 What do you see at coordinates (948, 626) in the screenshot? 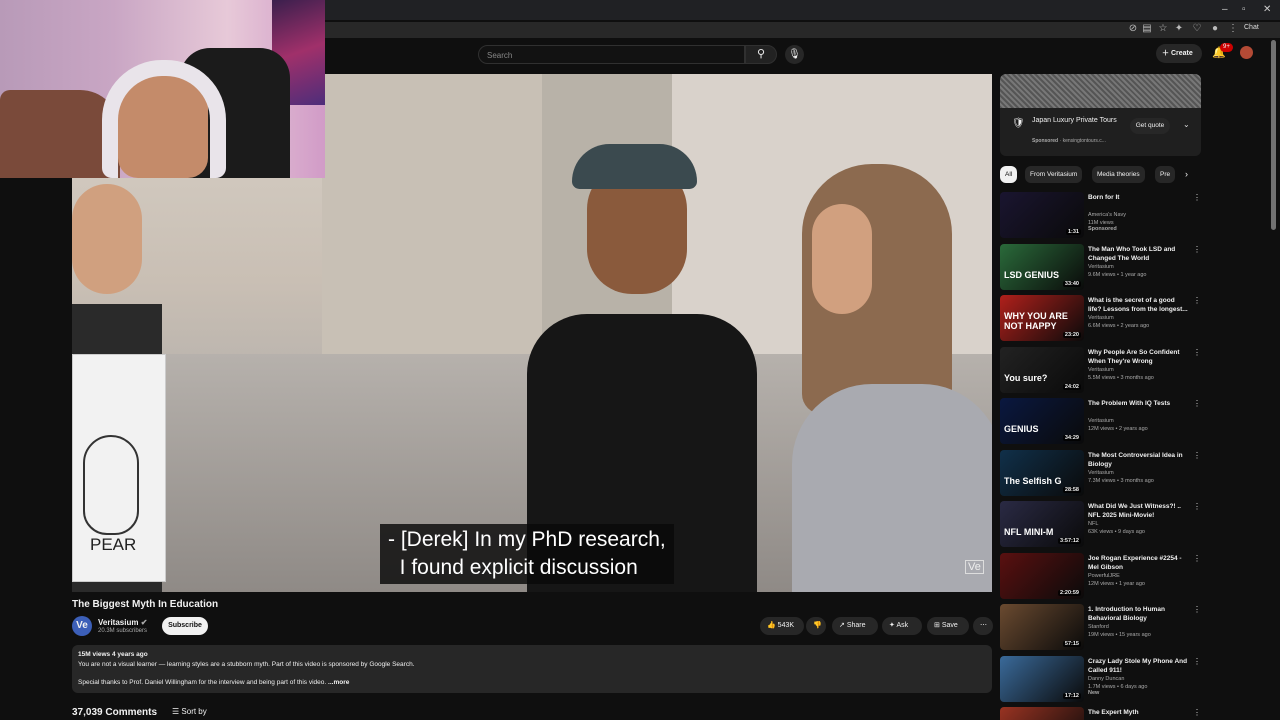
I see `save-button: ⊞ Save` at bounding box center [948, 626].